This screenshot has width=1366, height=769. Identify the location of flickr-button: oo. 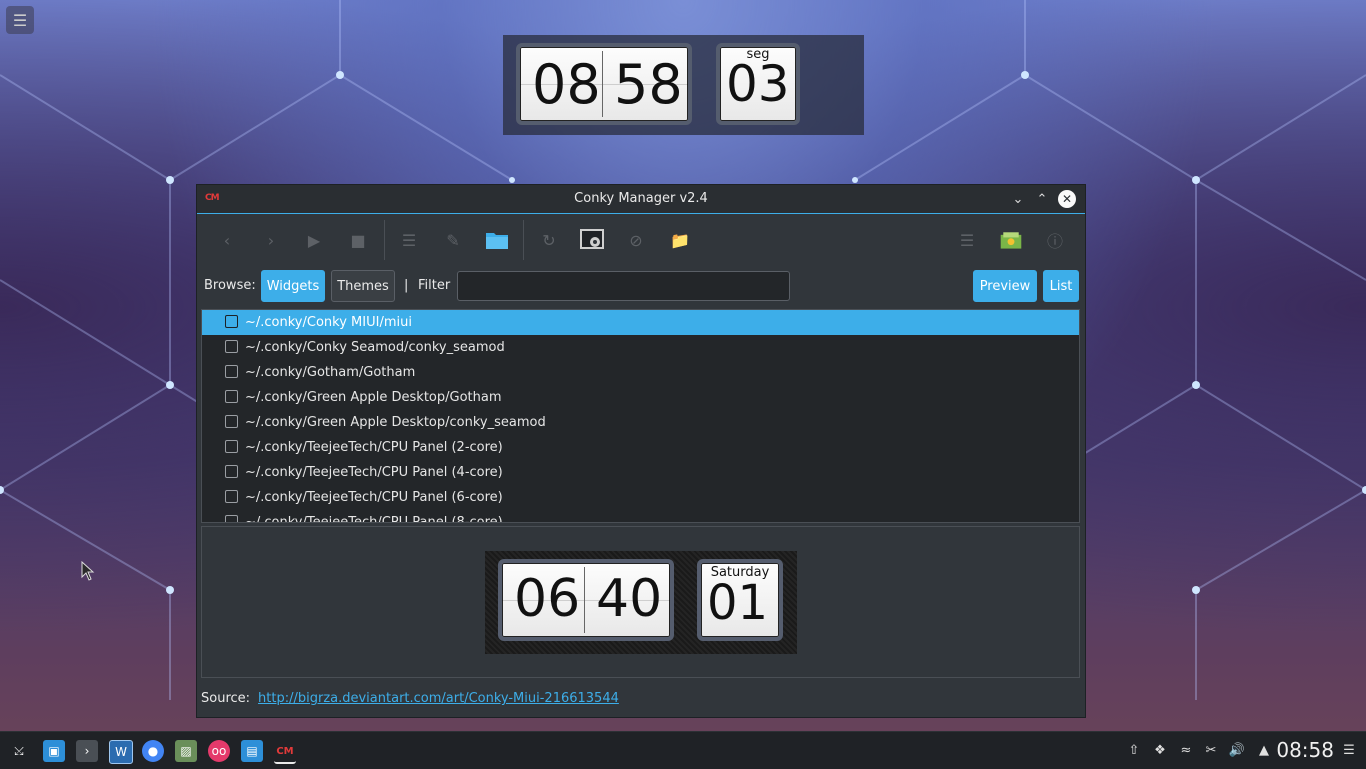
(219, 751).